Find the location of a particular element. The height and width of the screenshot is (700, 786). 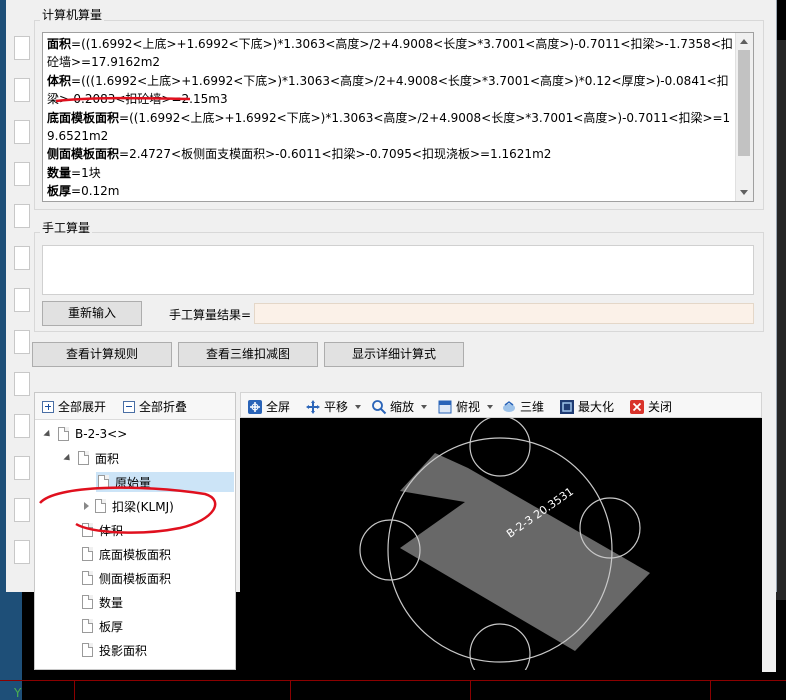

fullscreen-icon is located at coordinates (255, 406).